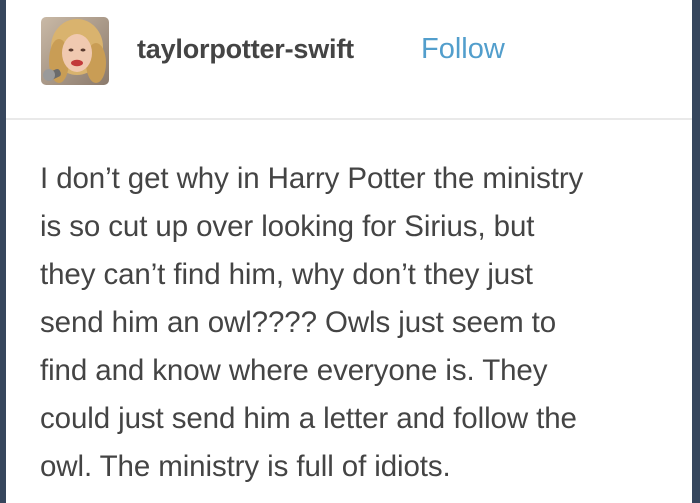  What do you see at coordinates (245, 466) in the screenshot?
I see `post-text-line: owl. The ministry is full of idiots.` at bounding box center [245, 466].